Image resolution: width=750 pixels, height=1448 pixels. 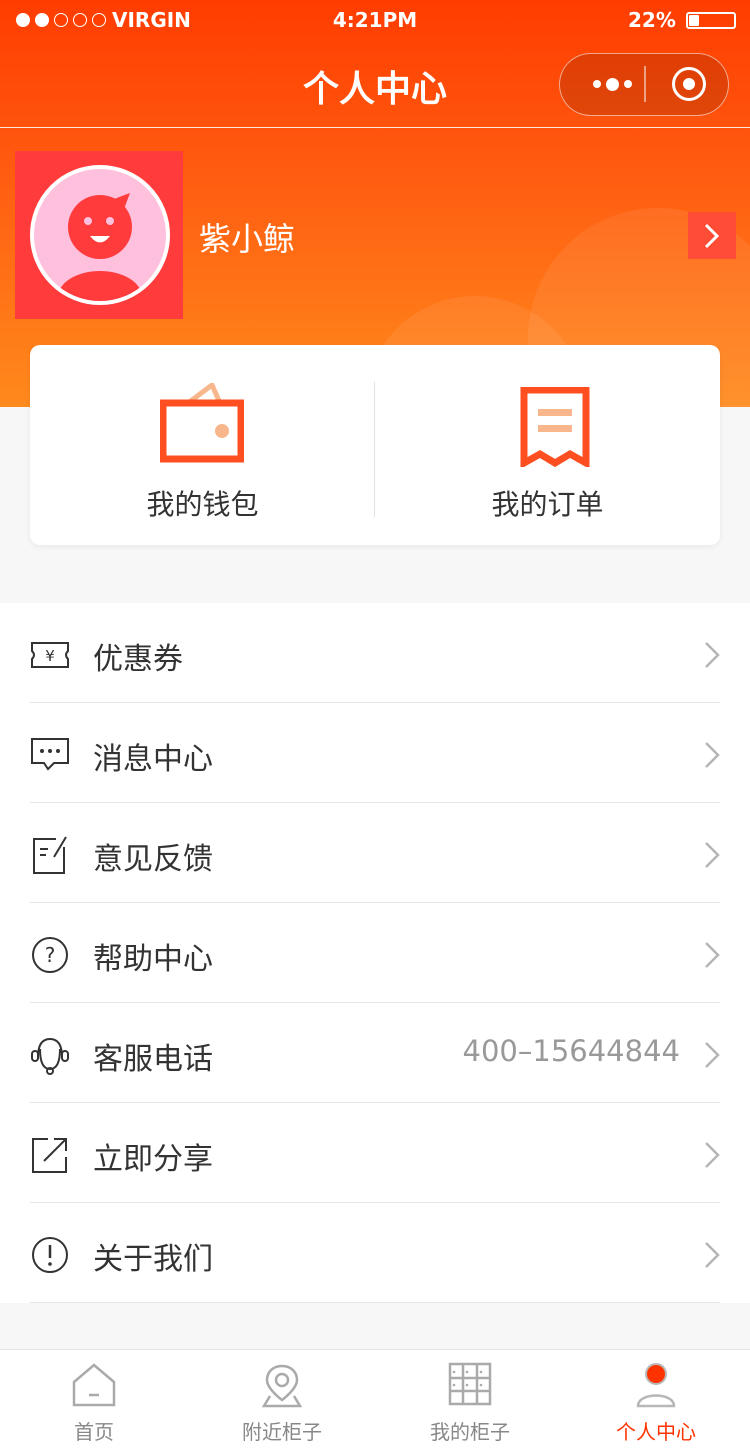 What do you see at coordinates (94, 1432) in the screenshot?
I see `tab-label: 首页` at bounding box center [94, 1432].